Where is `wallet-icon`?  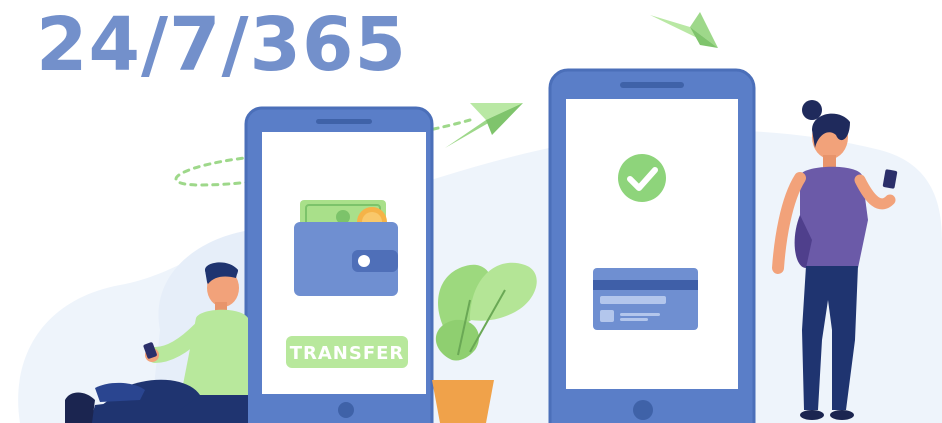
wallet-icon is located at coordinates (346, 248).